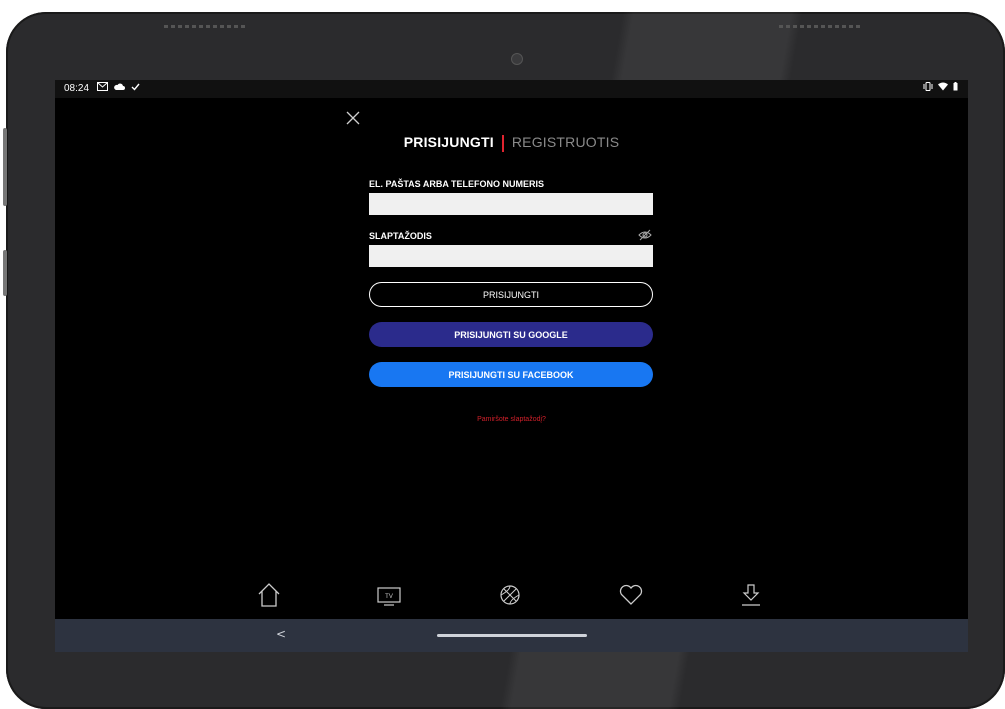 This screenshot has width=1005, height=709. I want to click on power-button, so click(5, 167).